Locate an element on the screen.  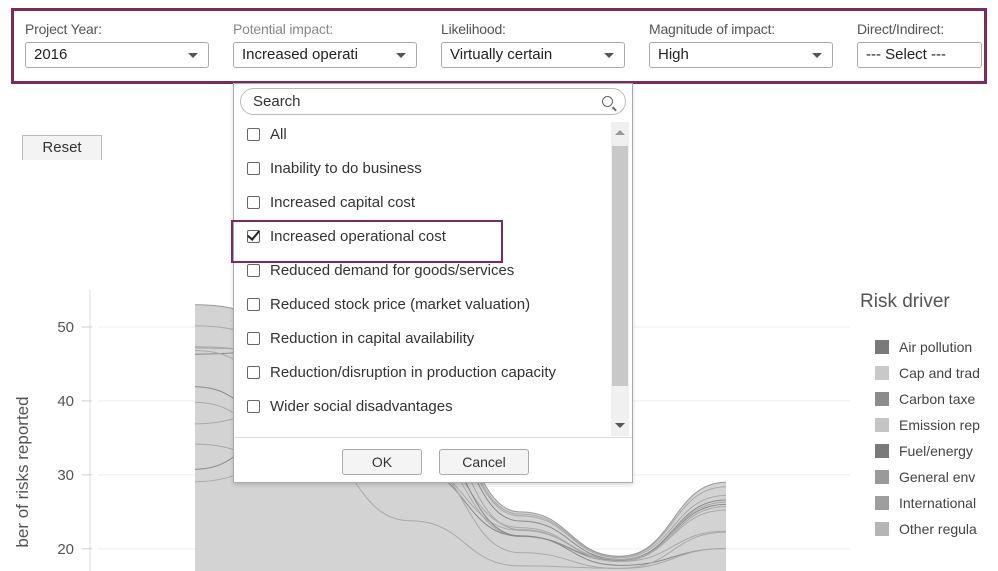
option-item: Increased capital cost is located at coordinates (331, 202).